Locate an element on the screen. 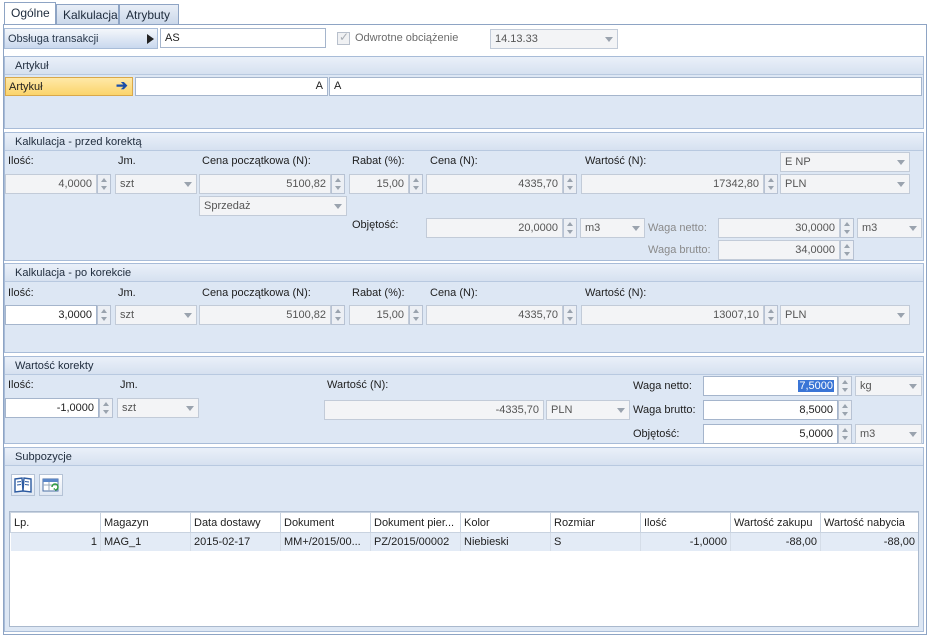 This screenshot has width=930, height=638. tab-kalkulacja: Kalkulacja is located at coordinates (87, 14).